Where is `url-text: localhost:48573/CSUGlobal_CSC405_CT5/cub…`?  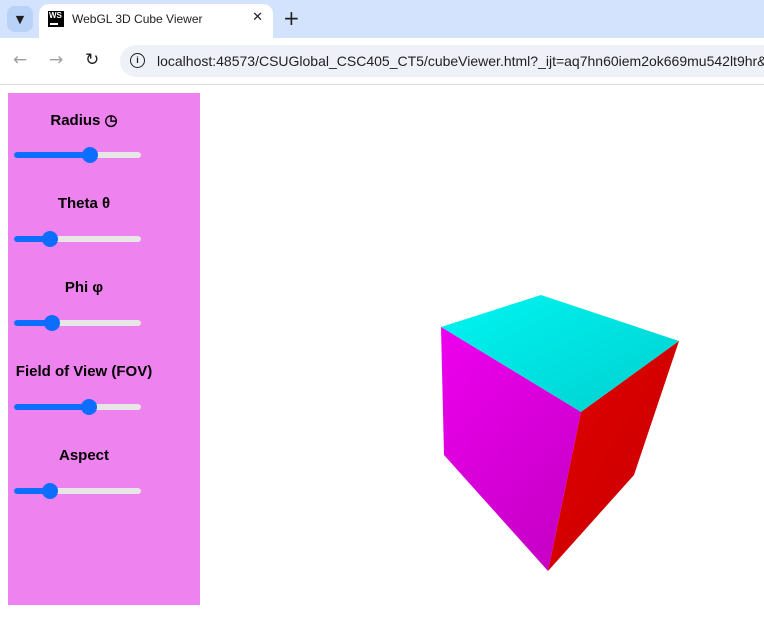 url-text: localhost:48573/CSUGlobal_CSC405_CT5/cub… is located at coordinates (460, 61).